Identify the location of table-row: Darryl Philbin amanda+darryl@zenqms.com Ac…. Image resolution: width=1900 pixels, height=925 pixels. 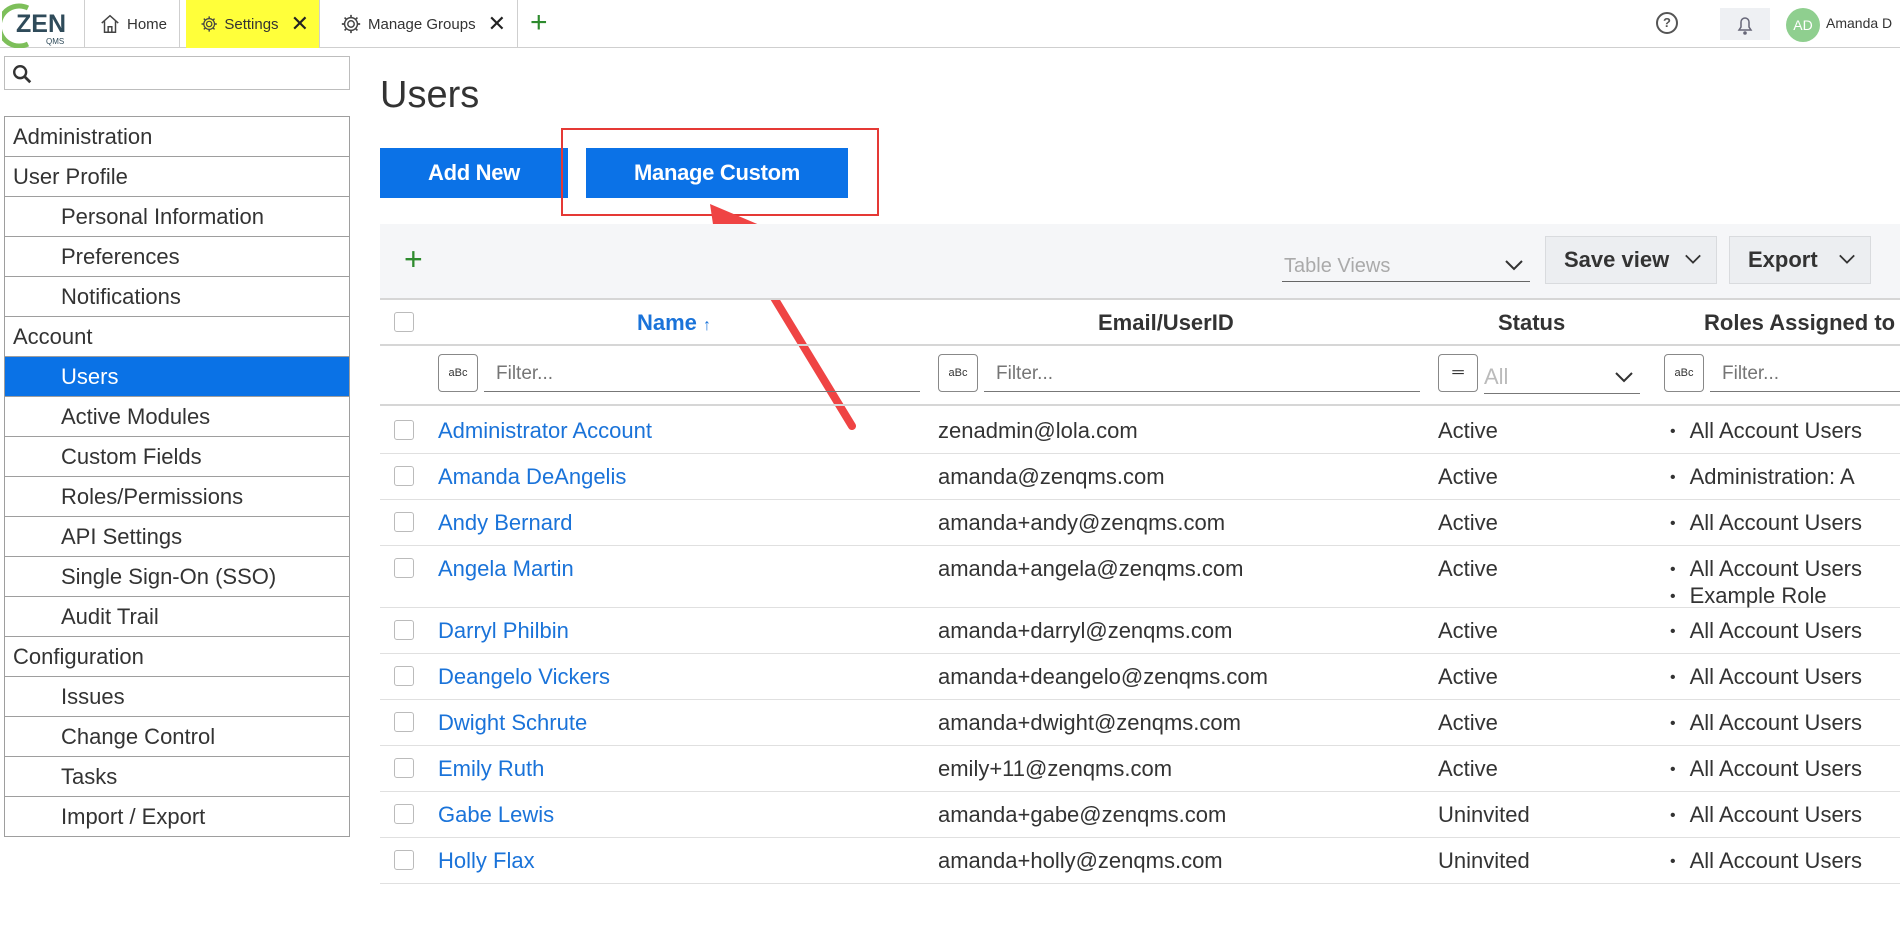
(1140, 631).